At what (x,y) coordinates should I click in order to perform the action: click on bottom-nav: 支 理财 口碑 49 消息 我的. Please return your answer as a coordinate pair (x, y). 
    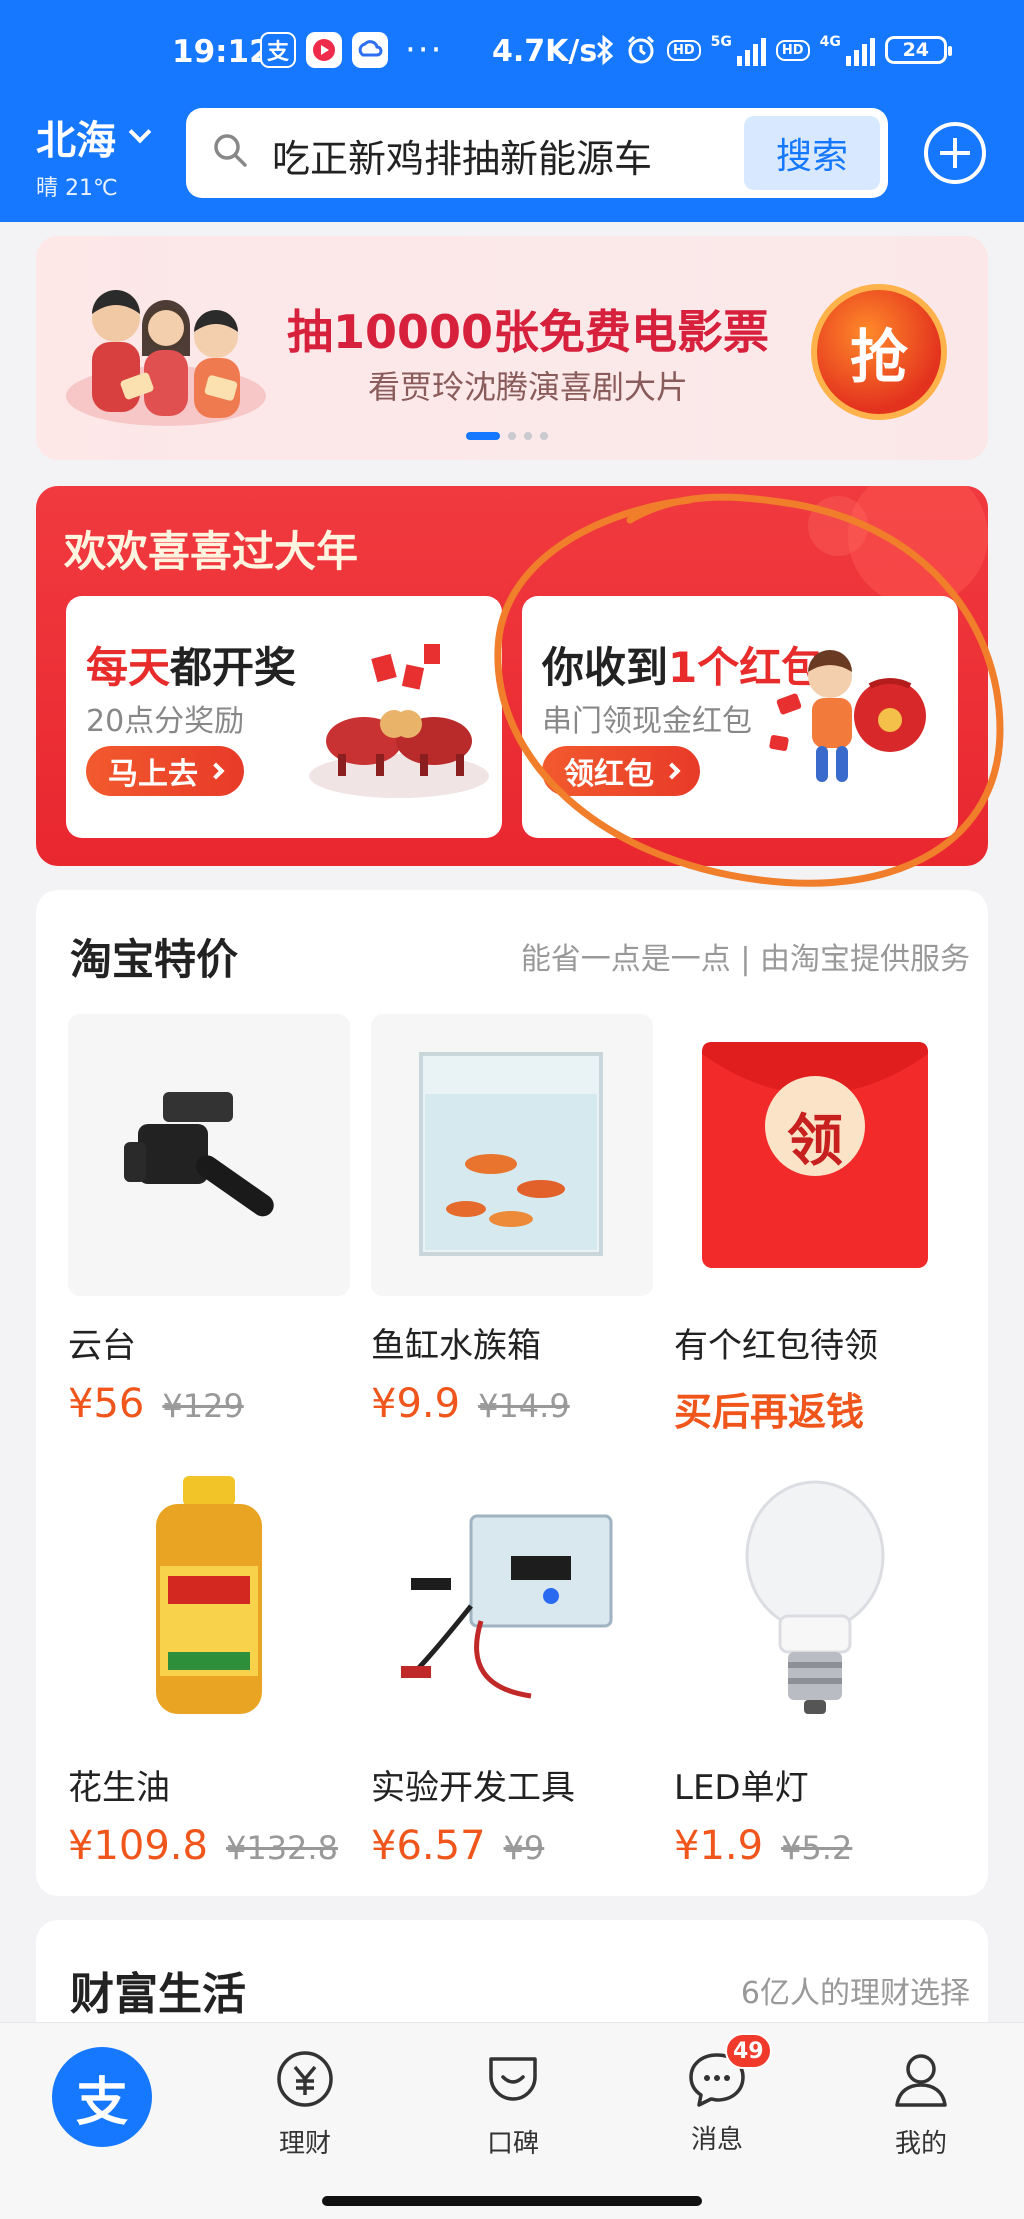
    Looking at the image, I should click on (512, 2120).